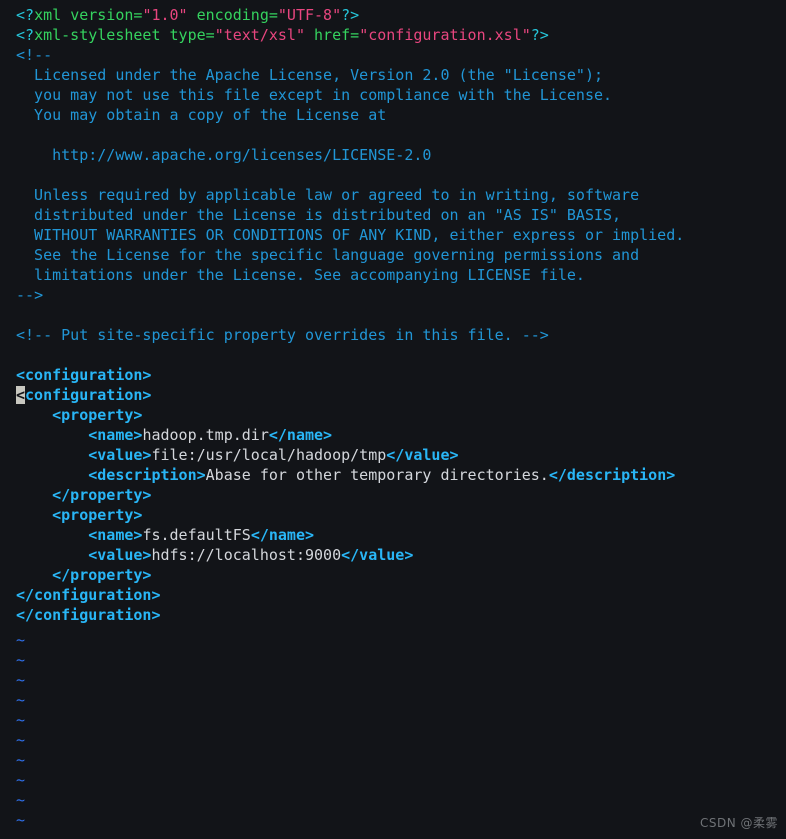 The width and height of the screenshot is (786, 839). Describe the element at coordinates (422, 455) in the screenshot. I see `code-token: </value>` at that location.